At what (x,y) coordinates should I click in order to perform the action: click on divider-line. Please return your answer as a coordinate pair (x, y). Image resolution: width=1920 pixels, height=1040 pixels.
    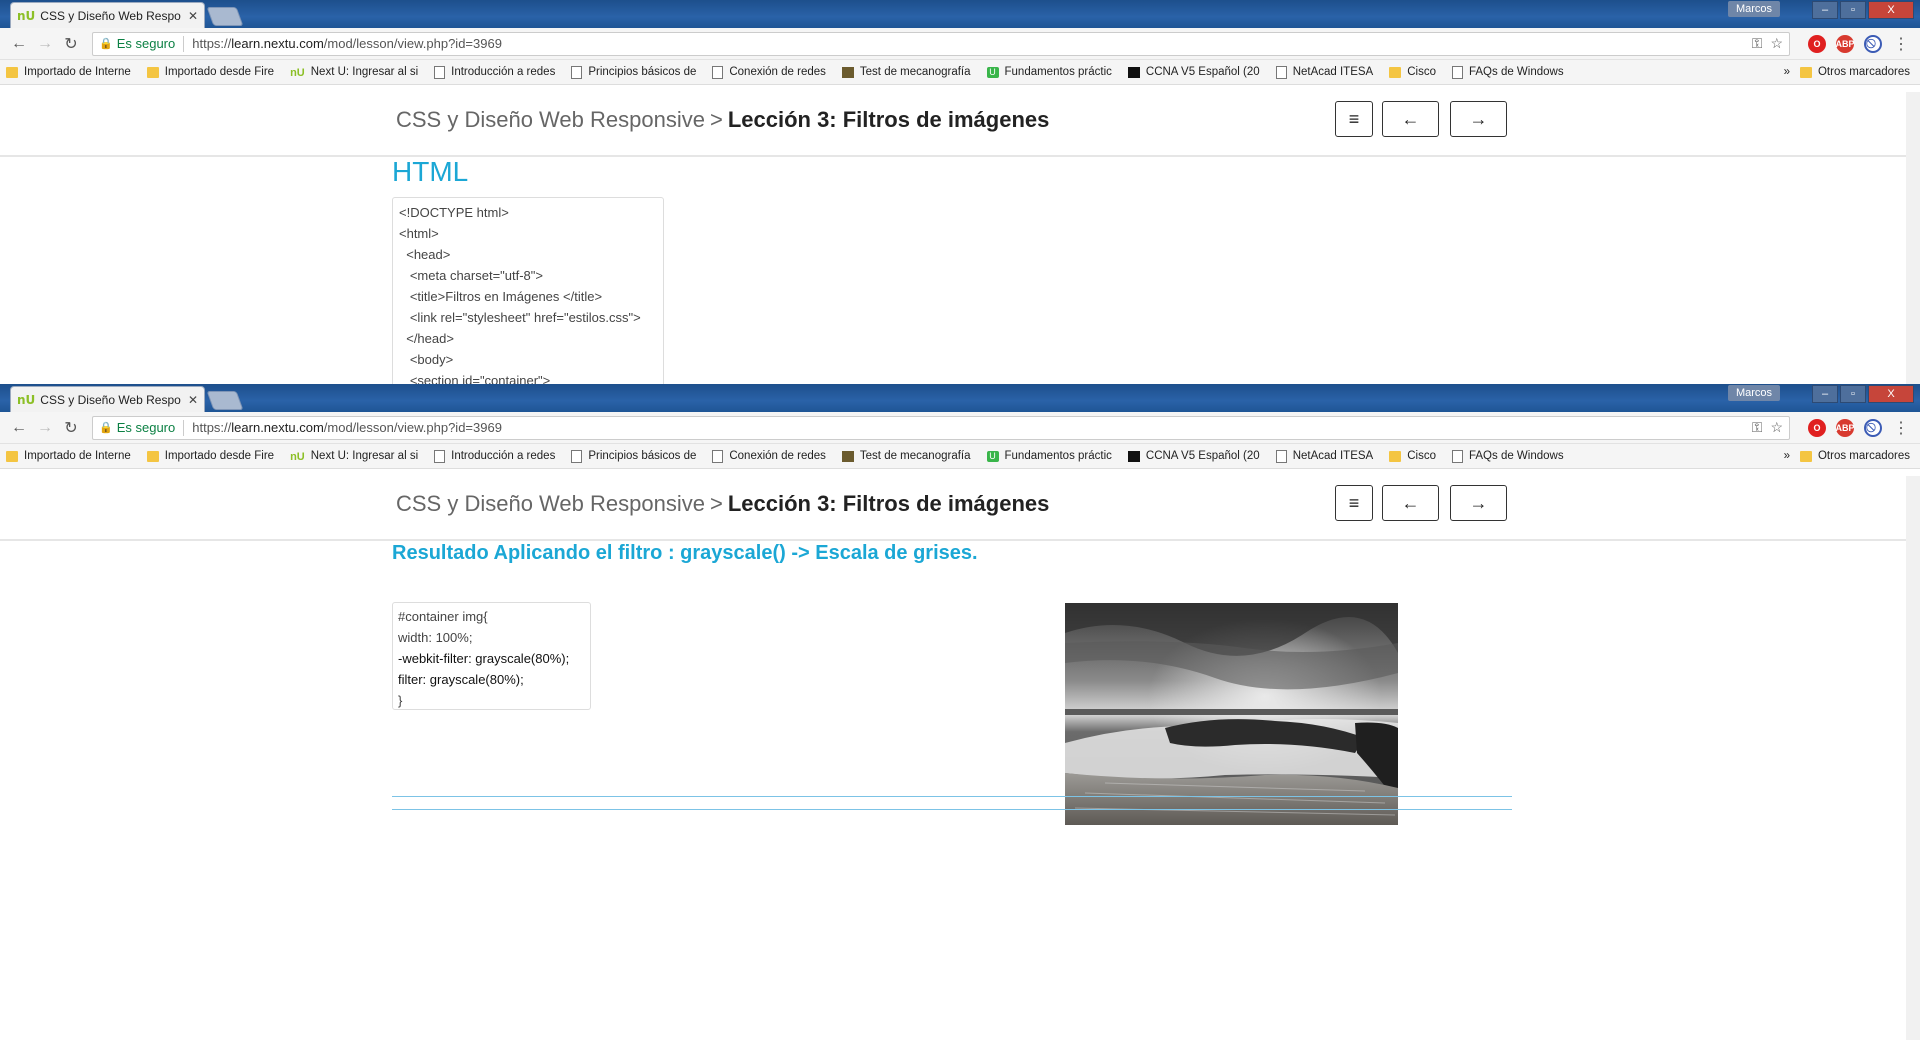
    Looking at the image, I should click on (952, 809).